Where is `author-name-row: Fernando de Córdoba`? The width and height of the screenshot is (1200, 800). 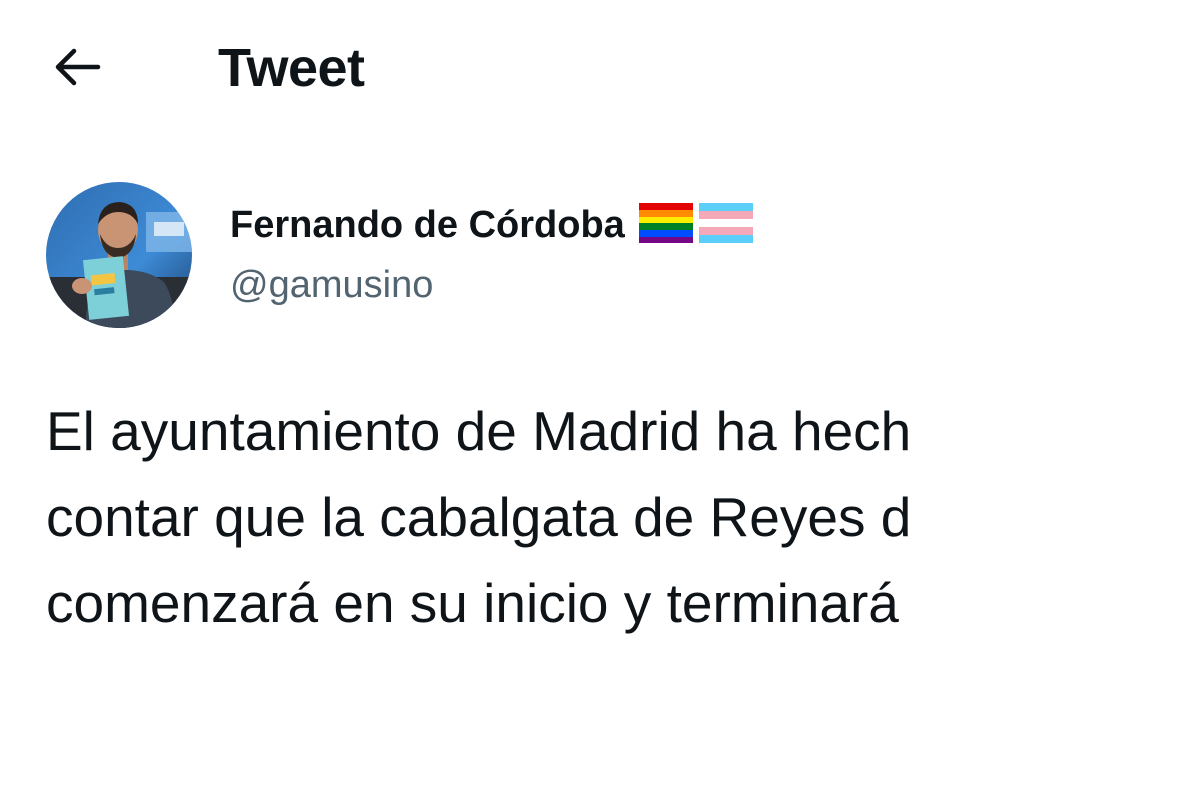
author-name-row: Fernando de Córdoba is located at coordinates (491, 225).